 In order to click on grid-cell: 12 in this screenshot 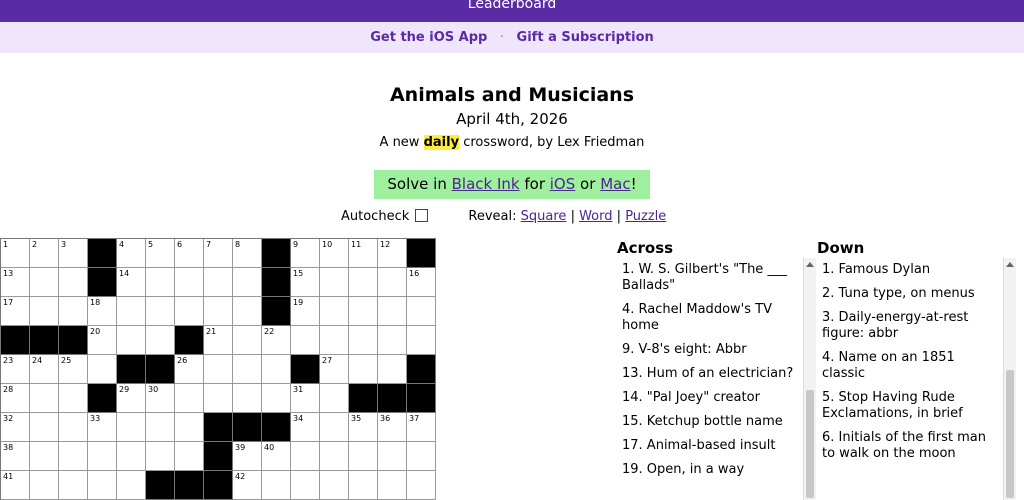, I will do `click(392, 253)`.